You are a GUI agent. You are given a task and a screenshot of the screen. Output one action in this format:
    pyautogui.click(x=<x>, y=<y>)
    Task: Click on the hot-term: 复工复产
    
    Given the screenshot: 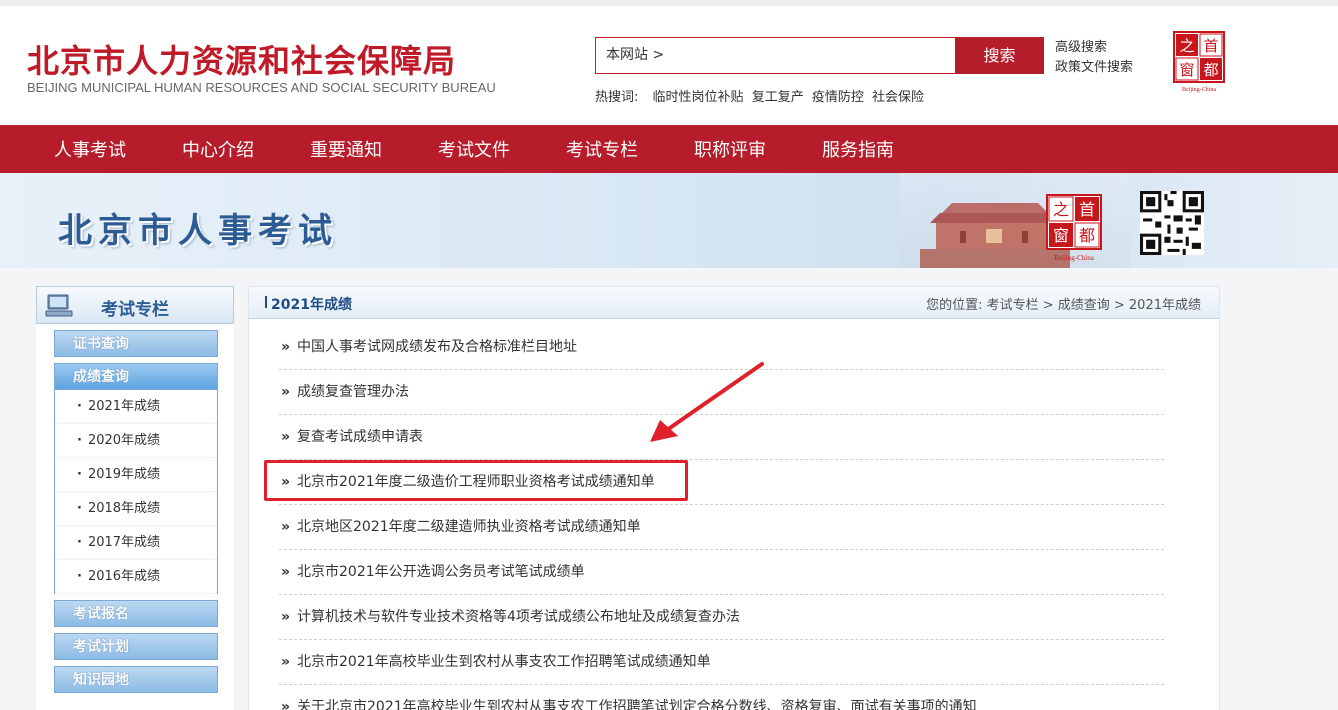 What is the action you would take?
    pyautogui.click(x=778, y=97)
    